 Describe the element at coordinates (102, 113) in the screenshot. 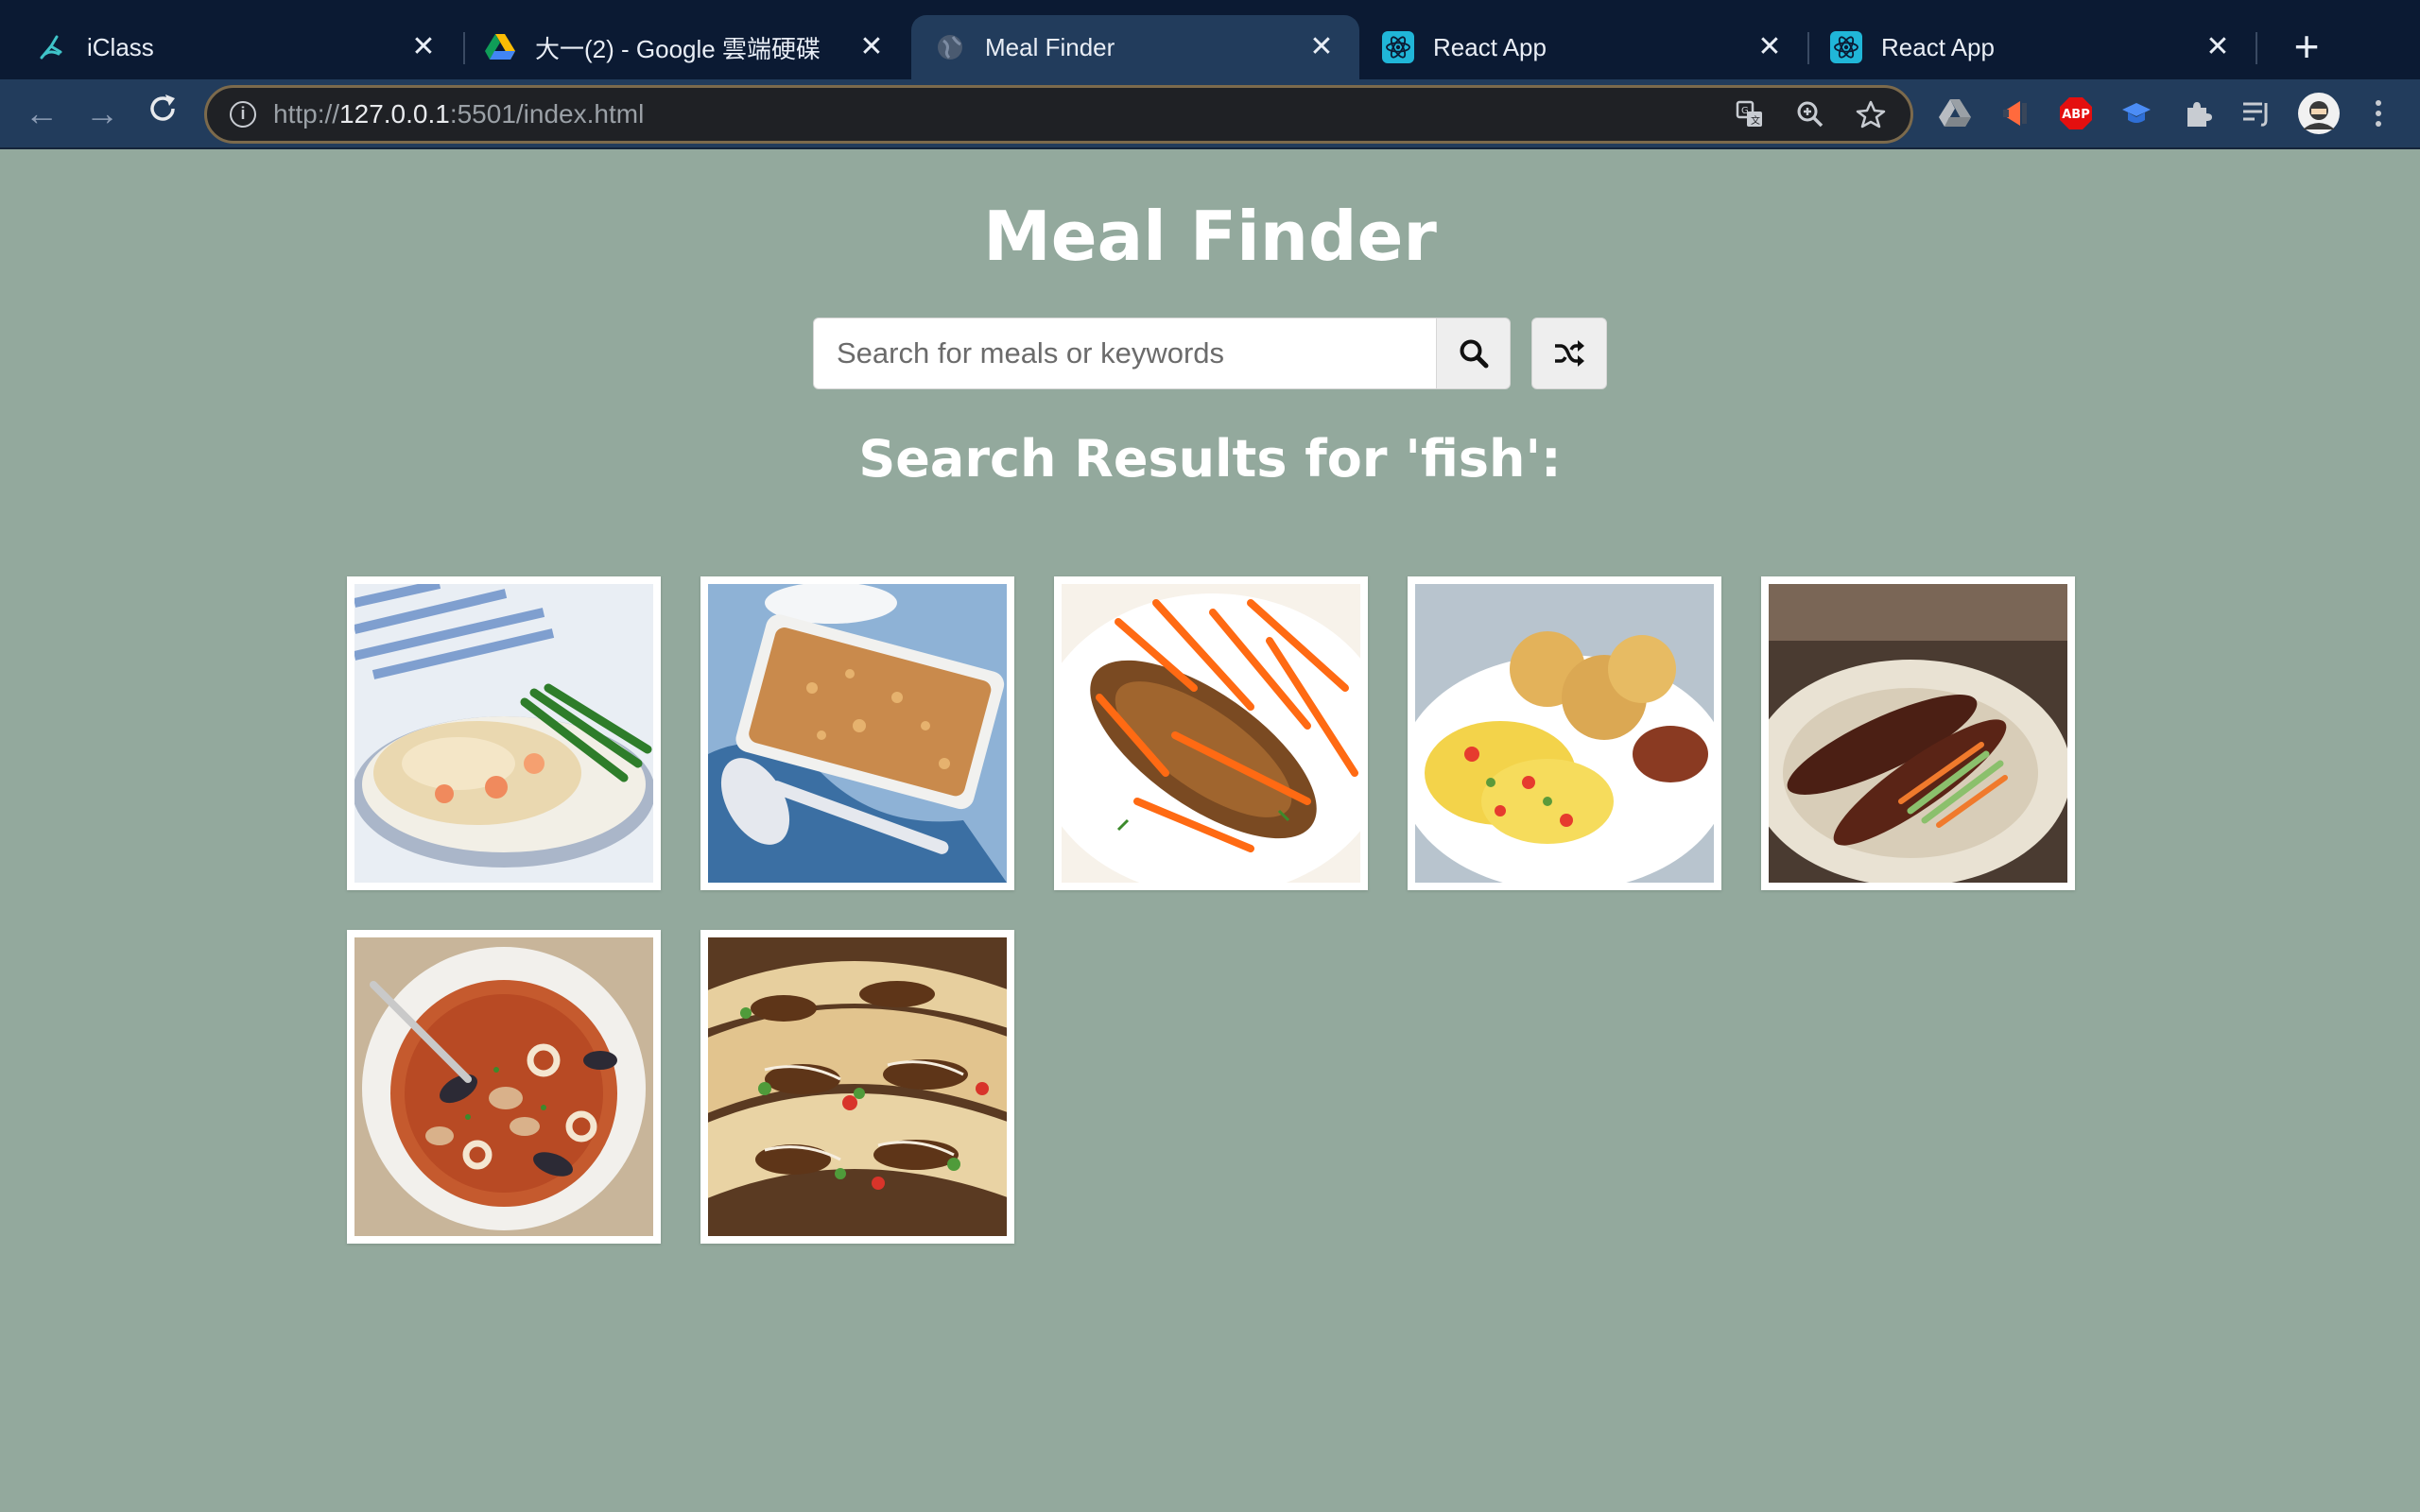

I see `forward-arrow-icon: →` at that location.